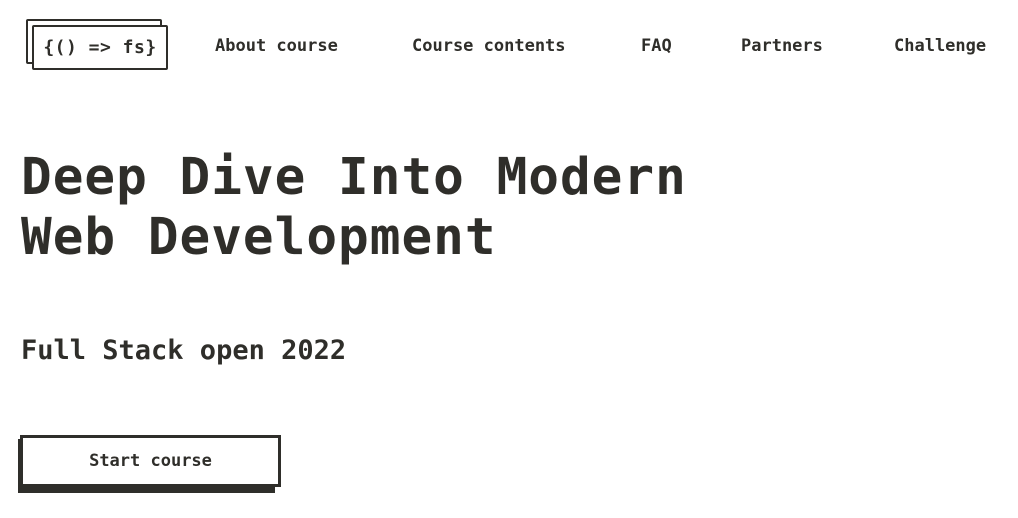  Describe the element at coordinates (782, 46) in the screenshot. I see `nav-partners: Partners` at that location.